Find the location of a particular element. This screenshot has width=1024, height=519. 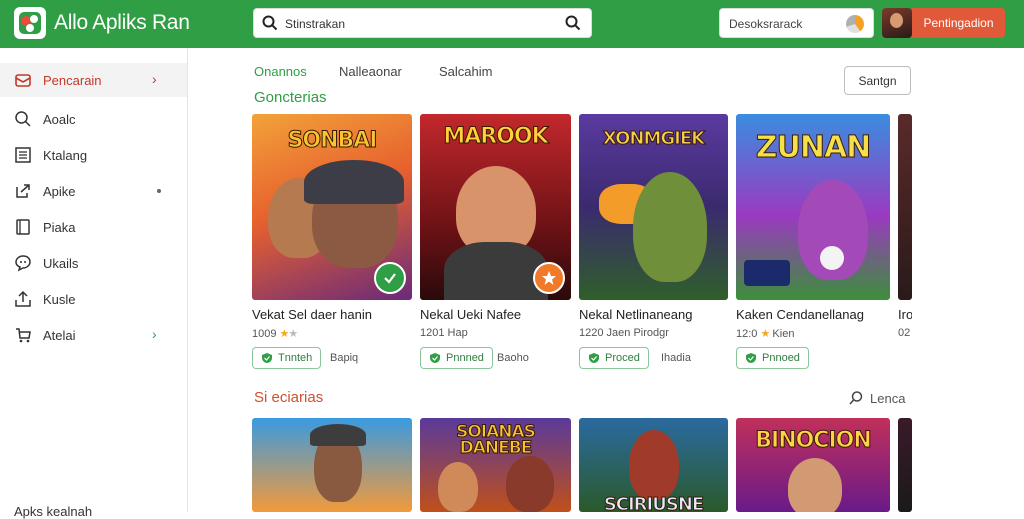

list-icon is located at coordinates (23, 155).